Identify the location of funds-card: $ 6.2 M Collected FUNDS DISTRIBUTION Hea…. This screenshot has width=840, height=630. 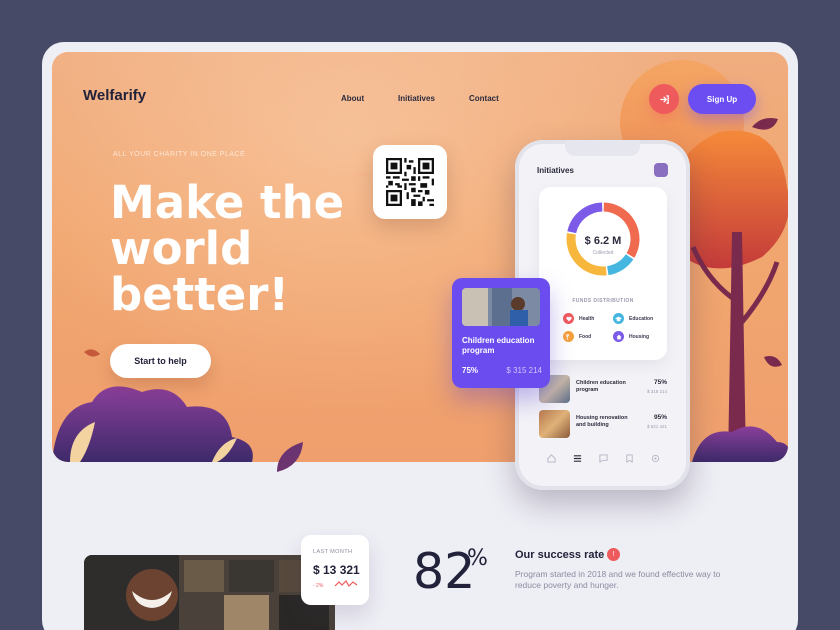
(603, 273).